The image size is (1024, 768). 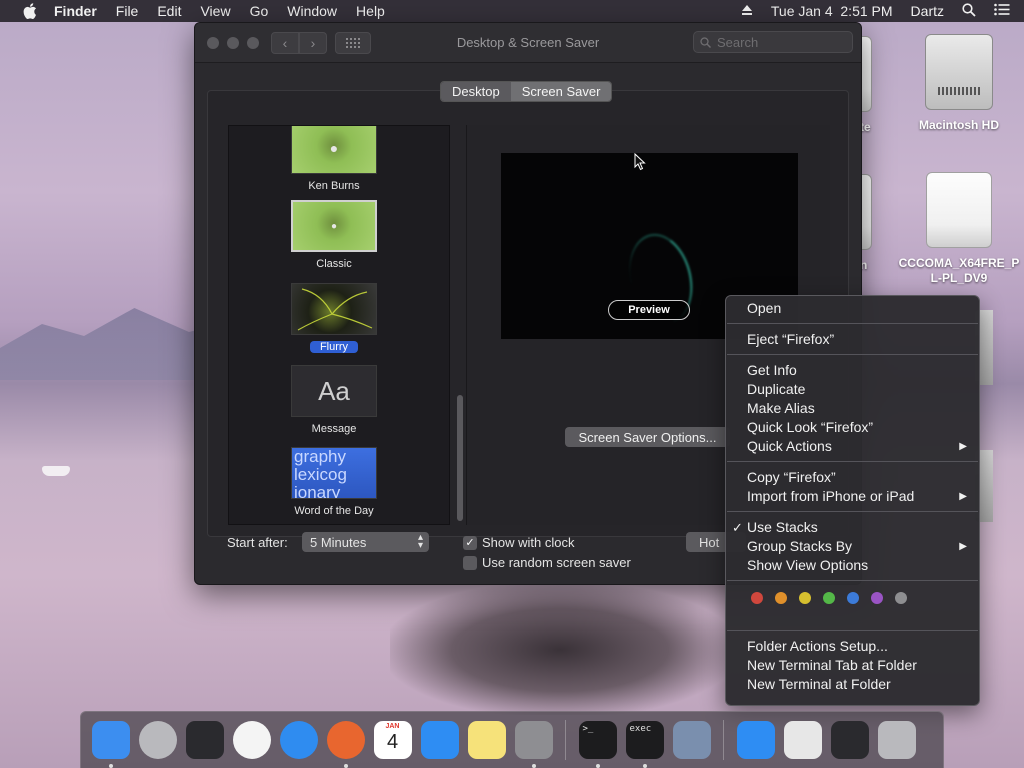 I want to click on menu-item-label: Quick Look “Firefox”, so click(x=810, y=427).